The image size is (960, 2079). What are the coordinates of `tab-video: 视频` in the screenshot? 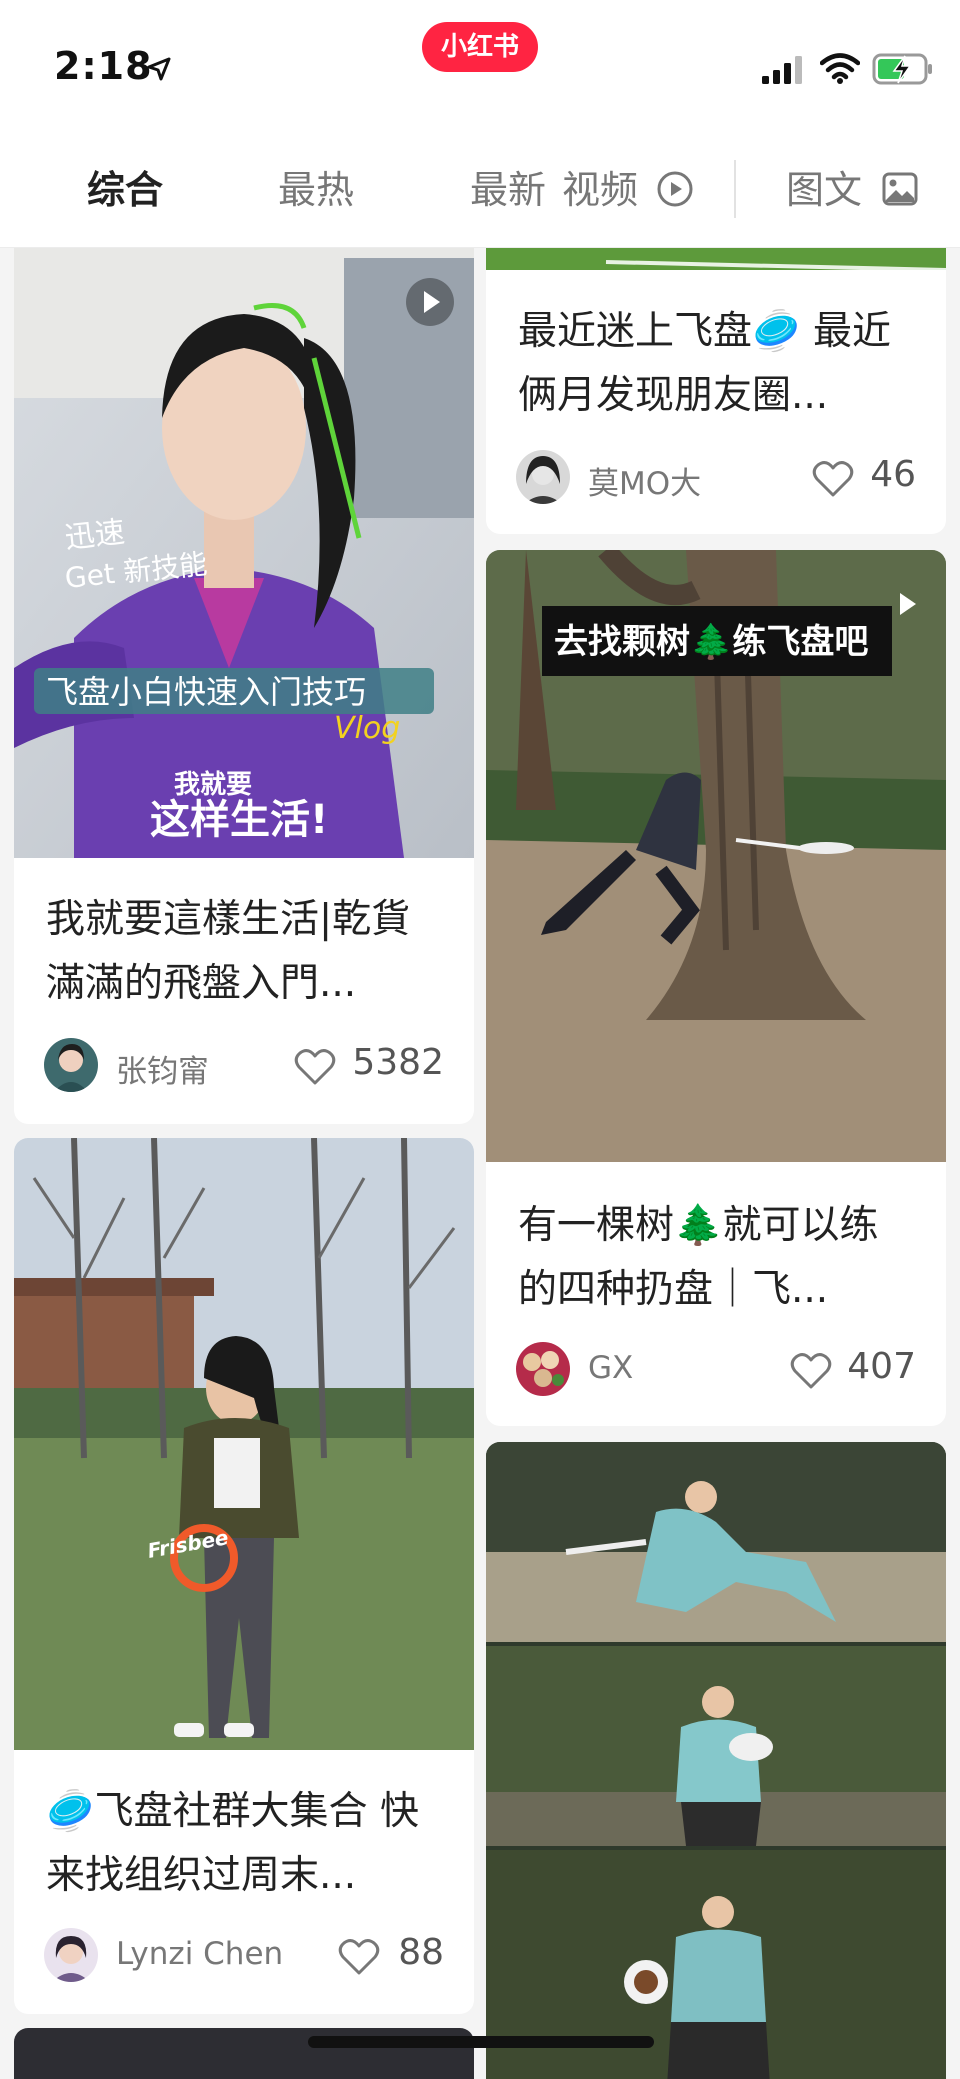 It's located at (600, 190).